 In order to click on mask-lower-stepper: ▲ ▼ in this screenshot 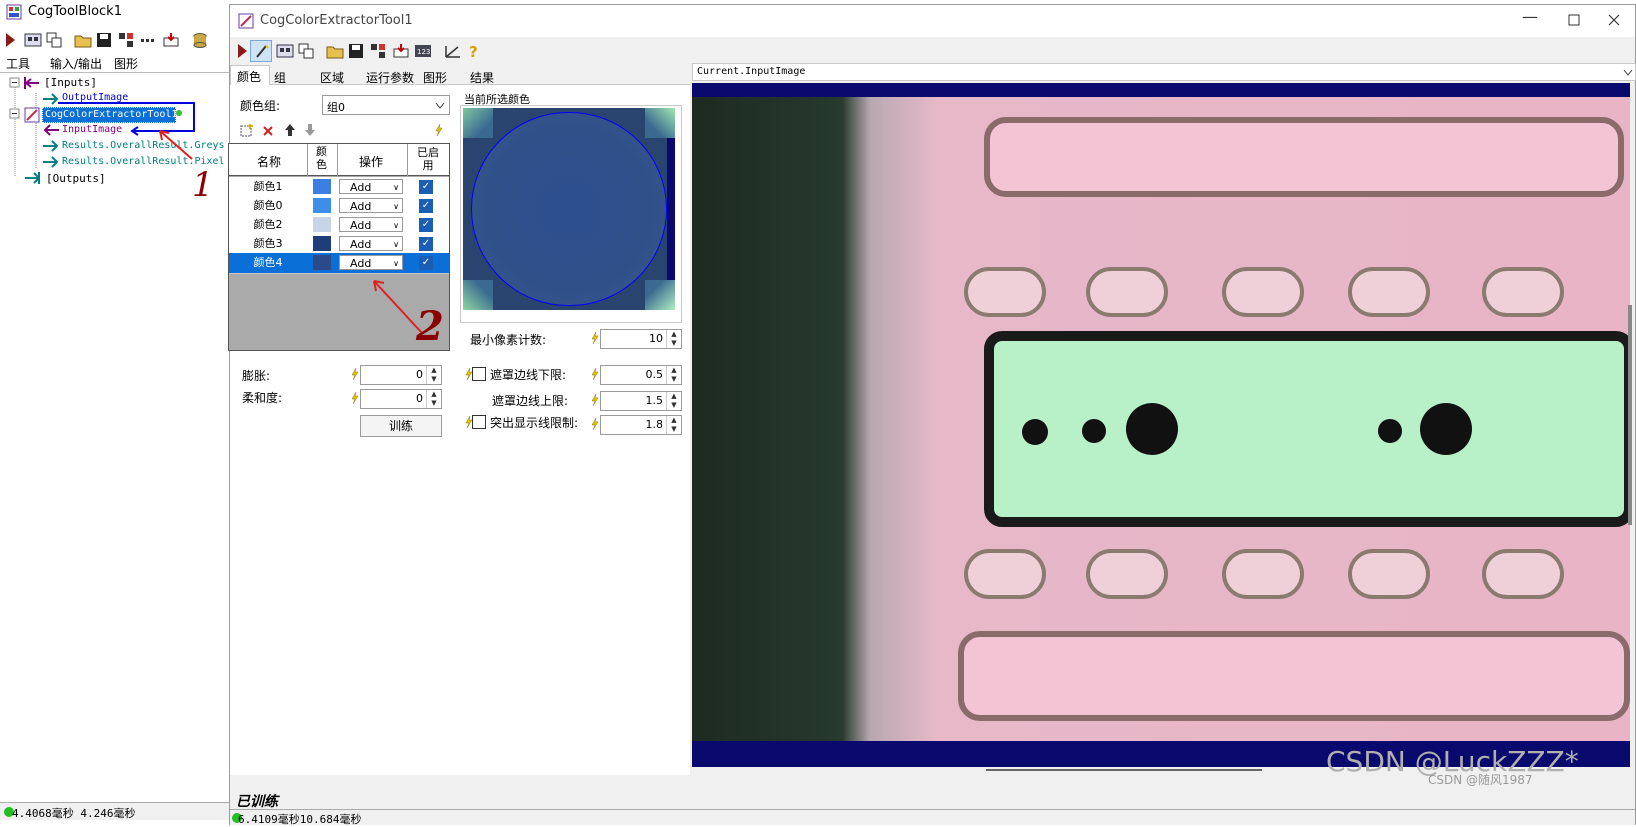, I will do `click(673, 375)`.